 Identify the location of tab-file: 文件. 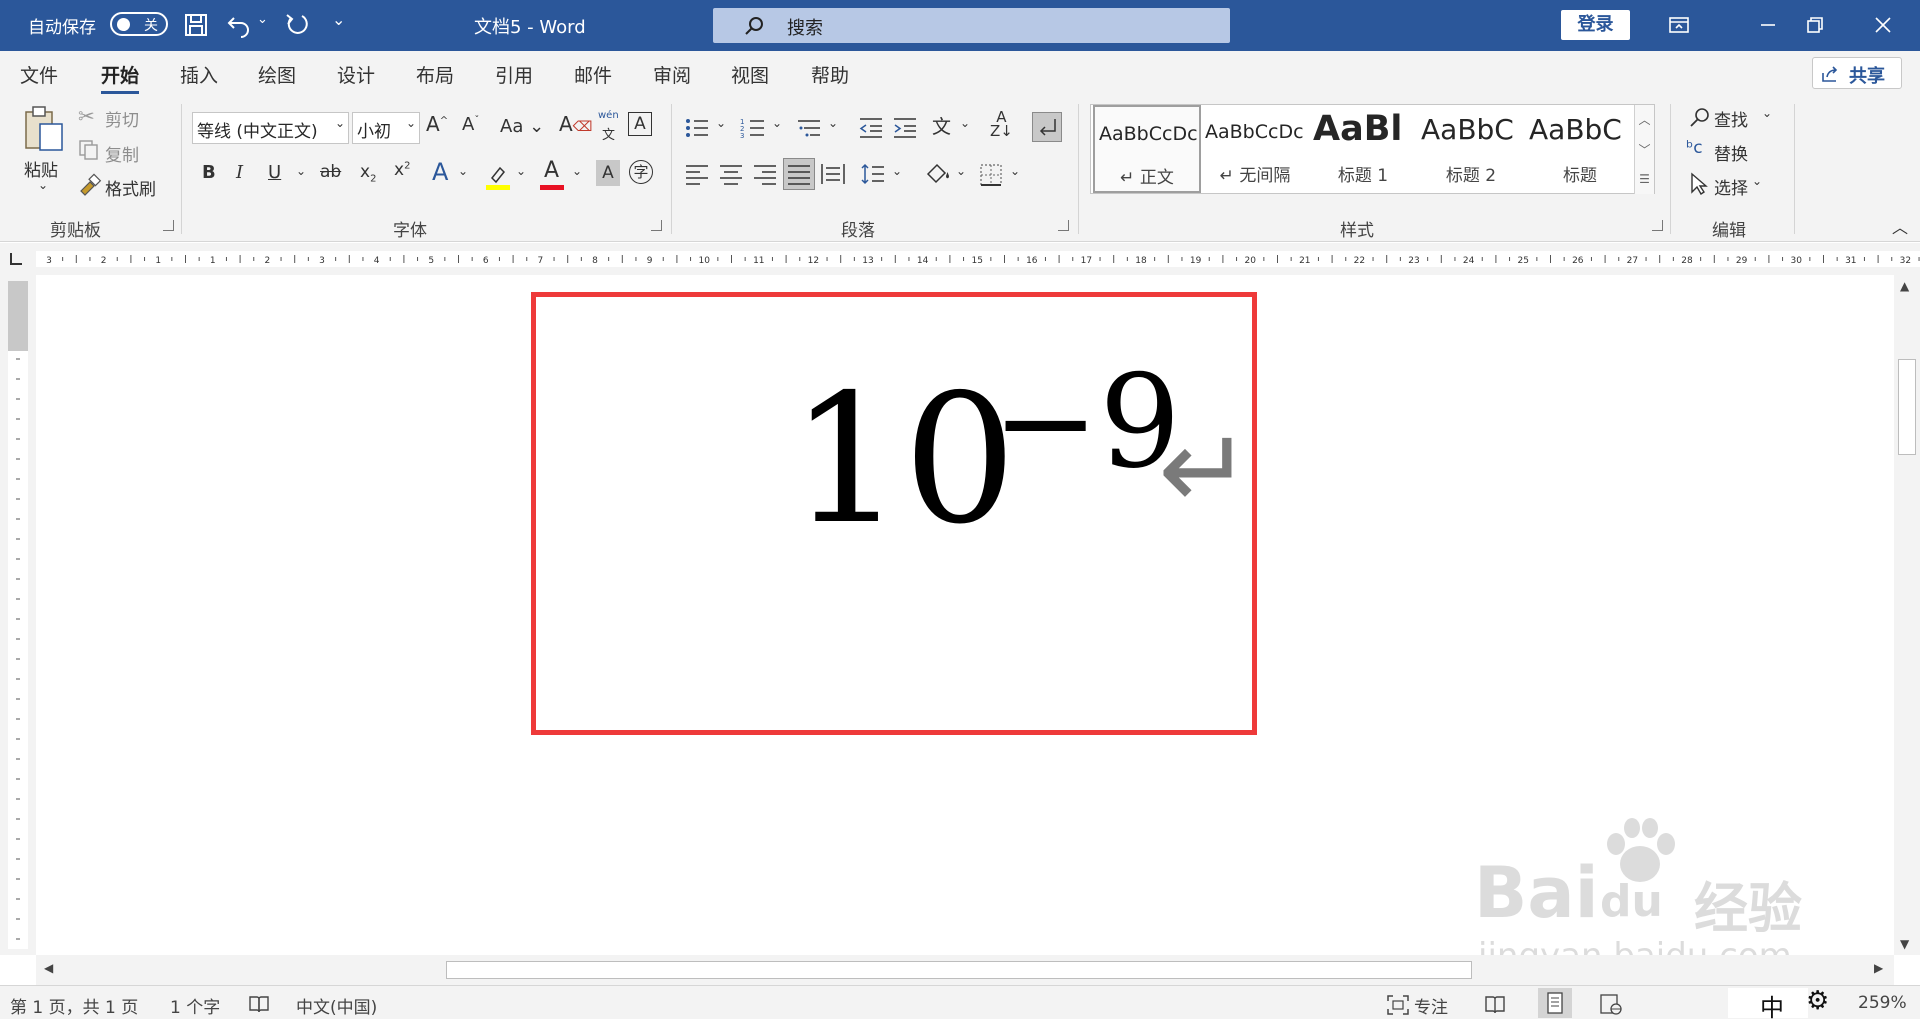
(39, 74).